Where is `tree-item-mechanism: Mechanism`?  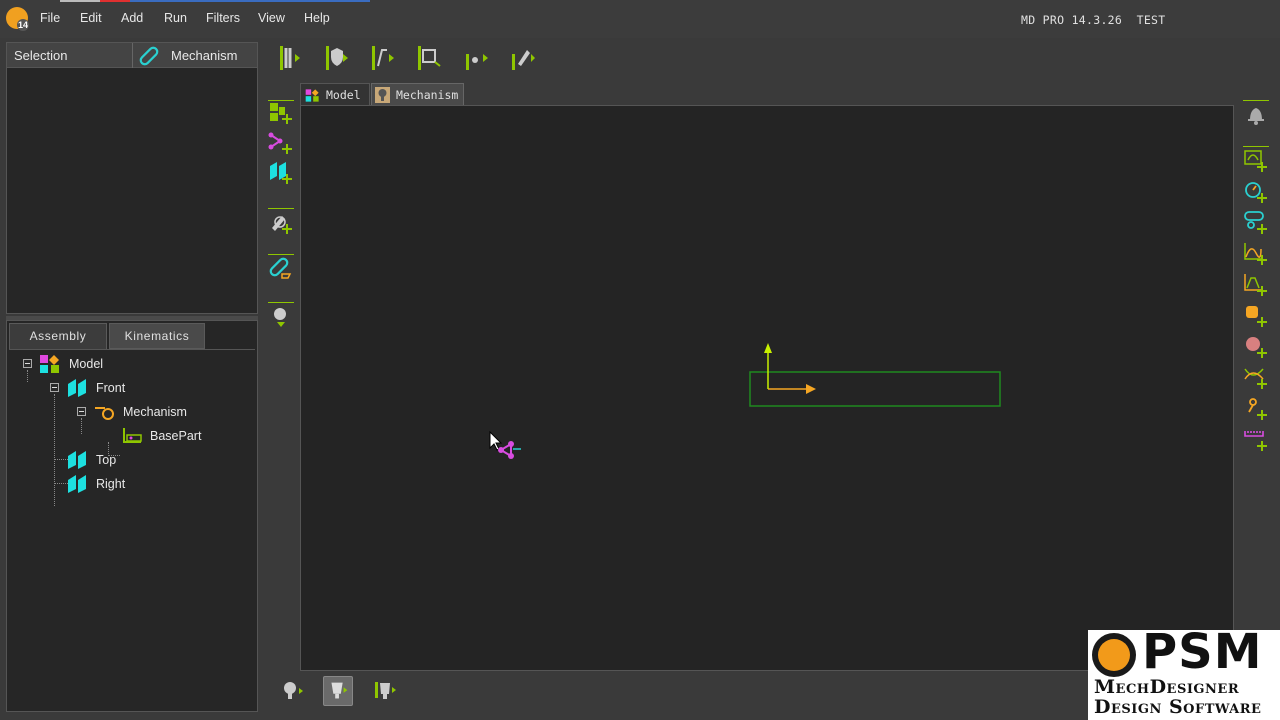 tree-item-mechanism: Mechanism is located at coordinates (160, 412).